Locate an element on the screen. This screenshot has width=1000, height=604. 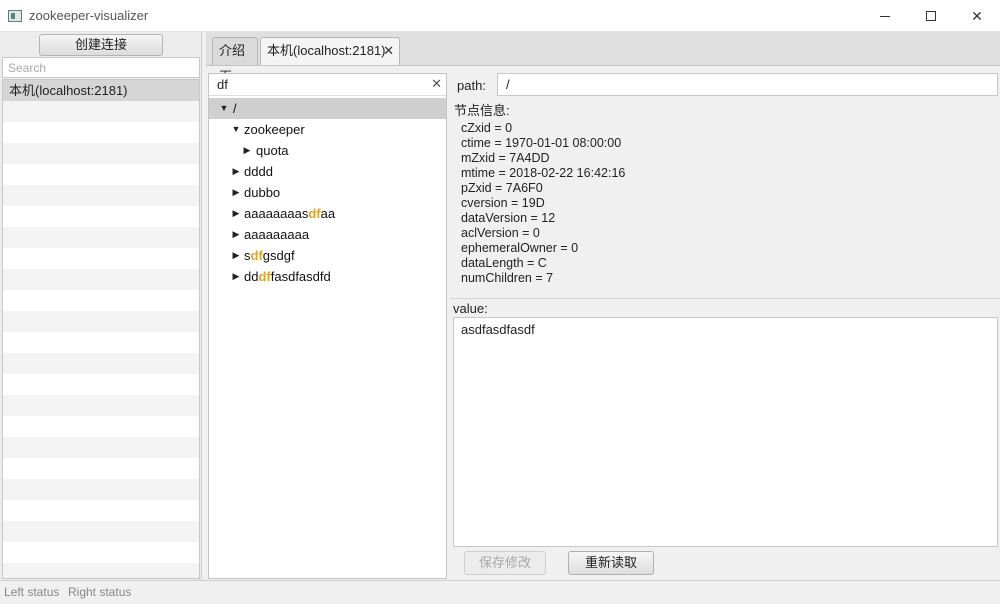
close-icon: ✕ is located at coordinates (977, 16).